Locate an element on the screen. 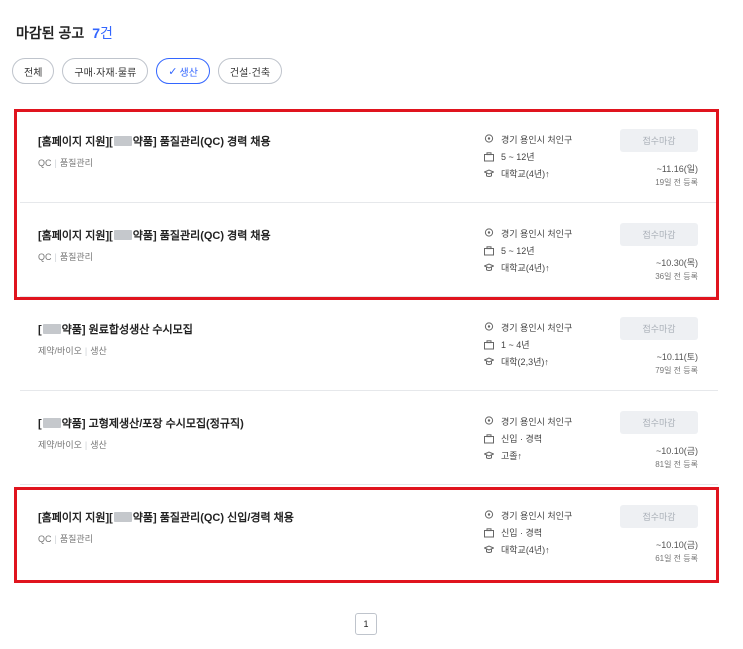  posted-ago: 81일 전 등록 is located at coordinates (676, 464).